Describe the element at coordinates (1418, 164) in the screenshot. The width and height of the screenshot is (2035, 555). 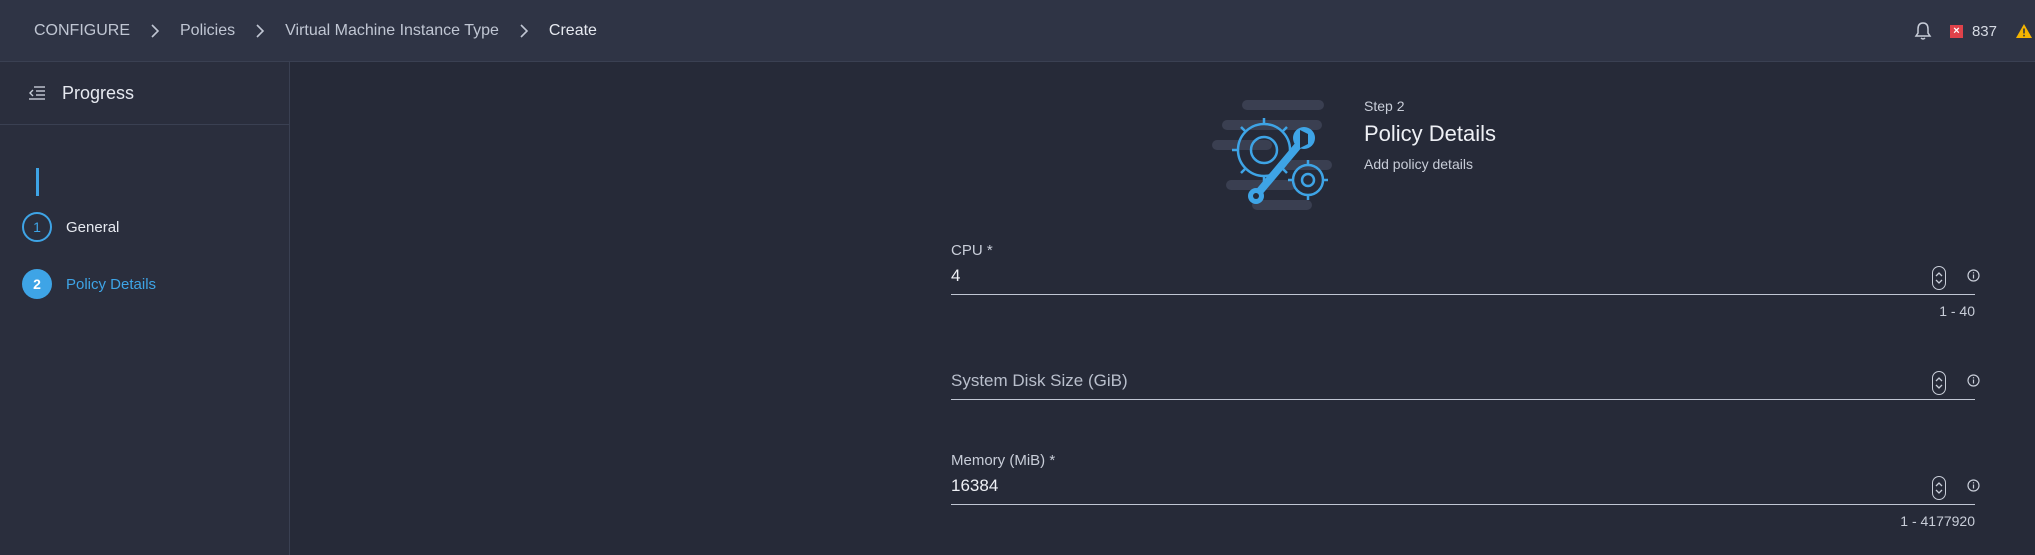
I see `page-subtitle: Add policy details` at that location.